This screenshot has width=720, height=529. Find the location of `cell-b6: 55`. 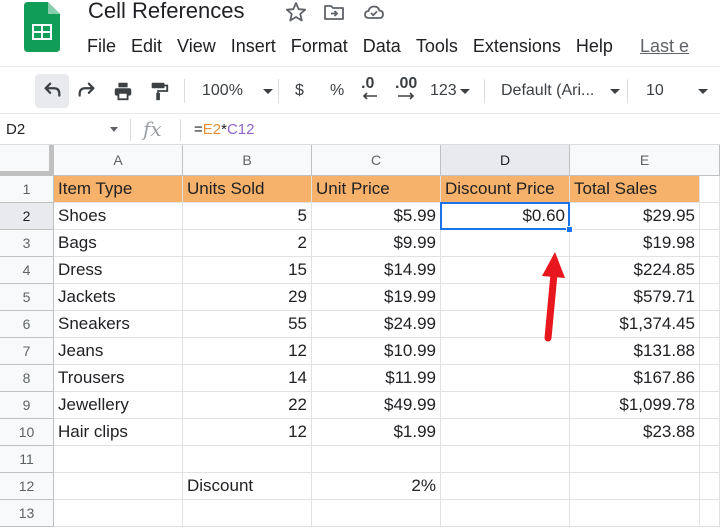

cell-b6: 55 is located at coordinates (247, 324).